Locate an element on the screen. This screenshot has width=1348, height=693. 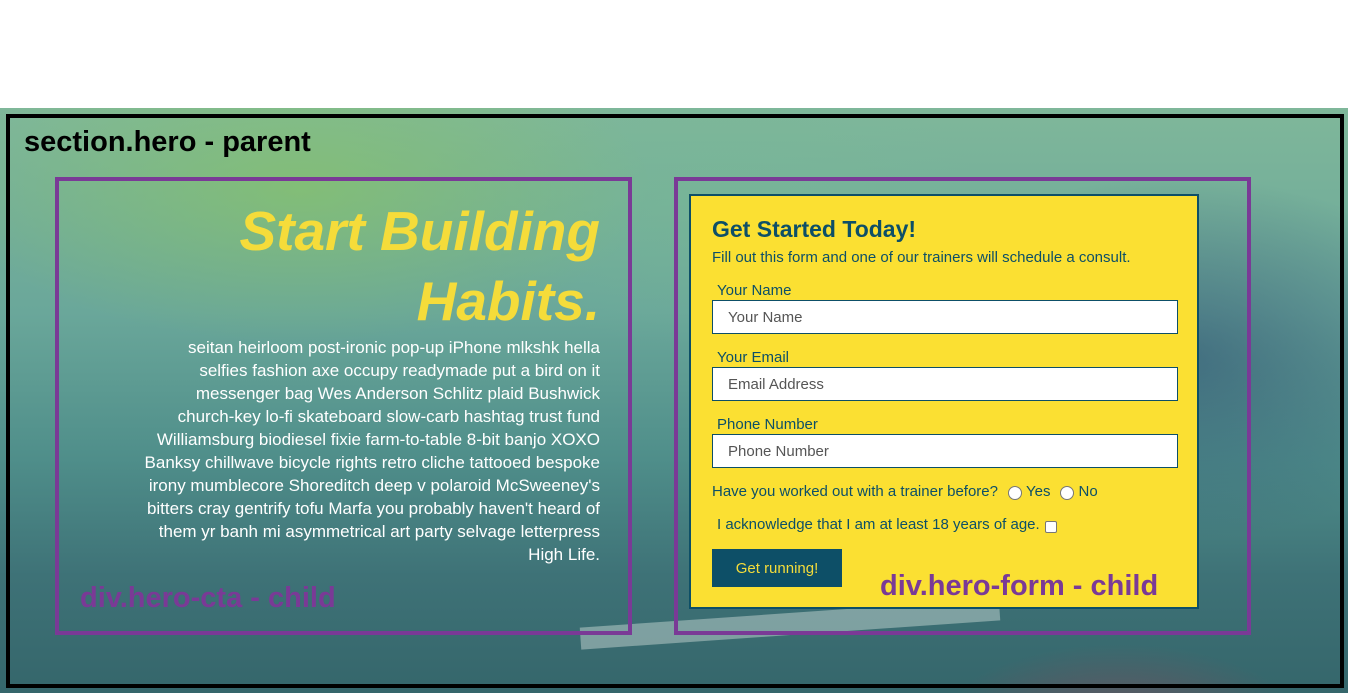
radio-no-label: No is located at coordinates (1088, 491).